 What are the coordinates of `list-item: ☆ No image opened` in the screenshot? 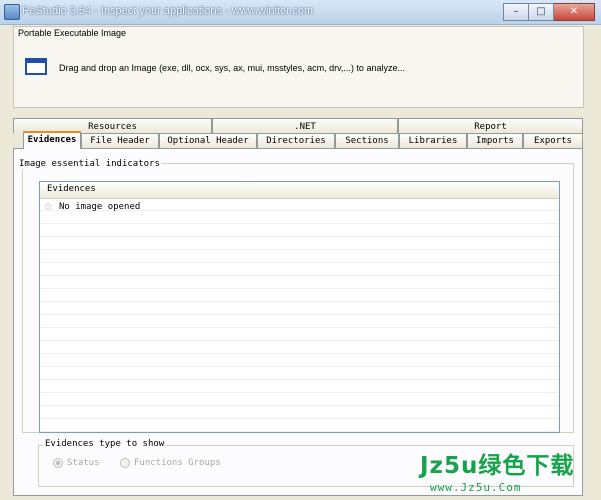 It's located at (91, 206).